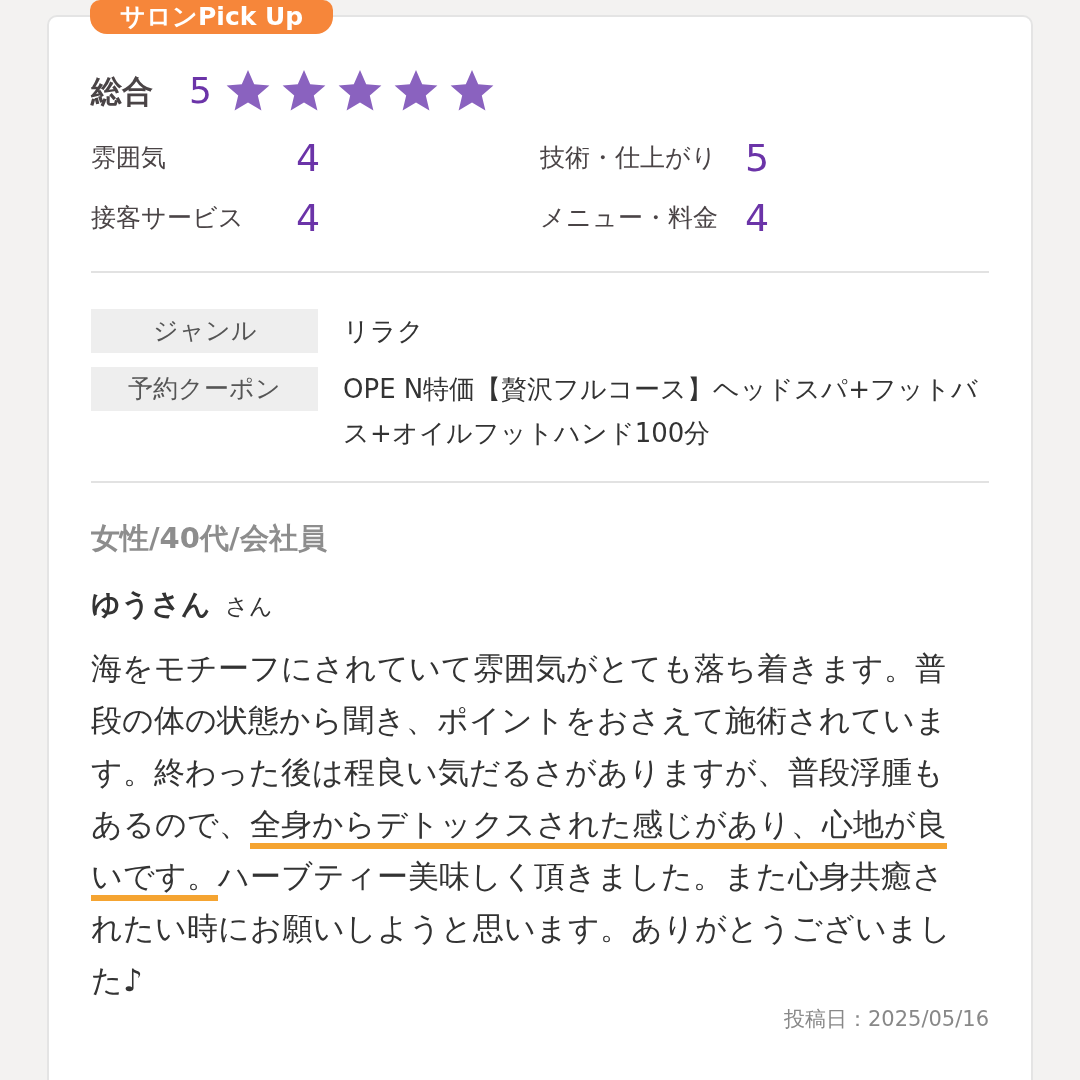 Image resolution: width=1080 pixels, height=1080 pixels. Describe the element at coordinates (661, 411) in the screenshot. I see `detail-value: OPE N特価【贅沢フルコース】ヘッドスパ+フットバス+オイルフットハンド100分` at that location.